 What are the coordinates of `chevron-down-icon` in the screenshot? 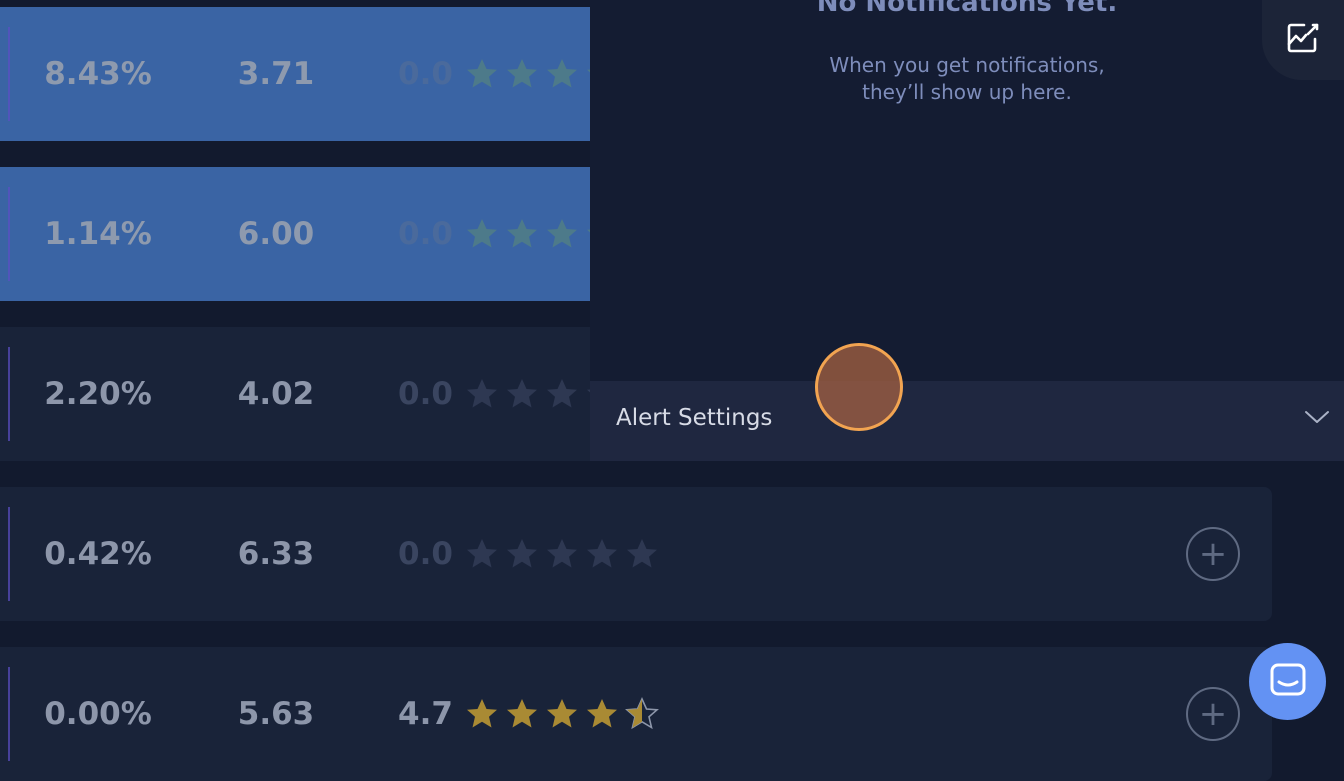 It's located at (1317, 419).